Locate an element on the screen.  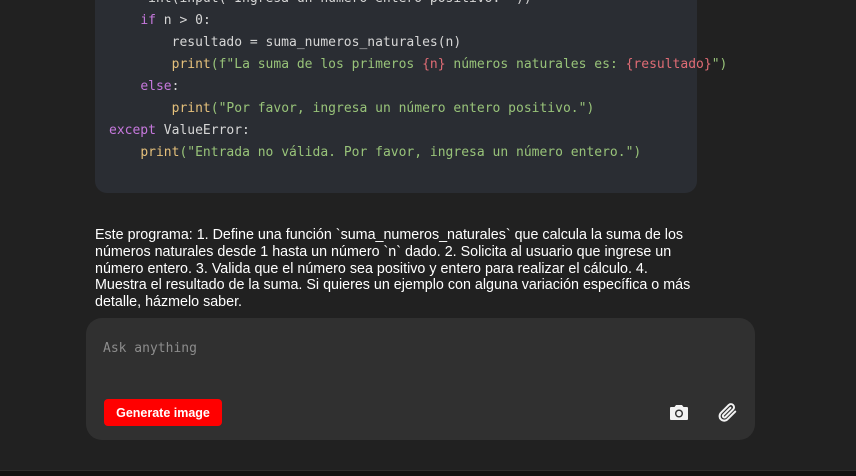
code-token: except is located at coordinates (132, 130).